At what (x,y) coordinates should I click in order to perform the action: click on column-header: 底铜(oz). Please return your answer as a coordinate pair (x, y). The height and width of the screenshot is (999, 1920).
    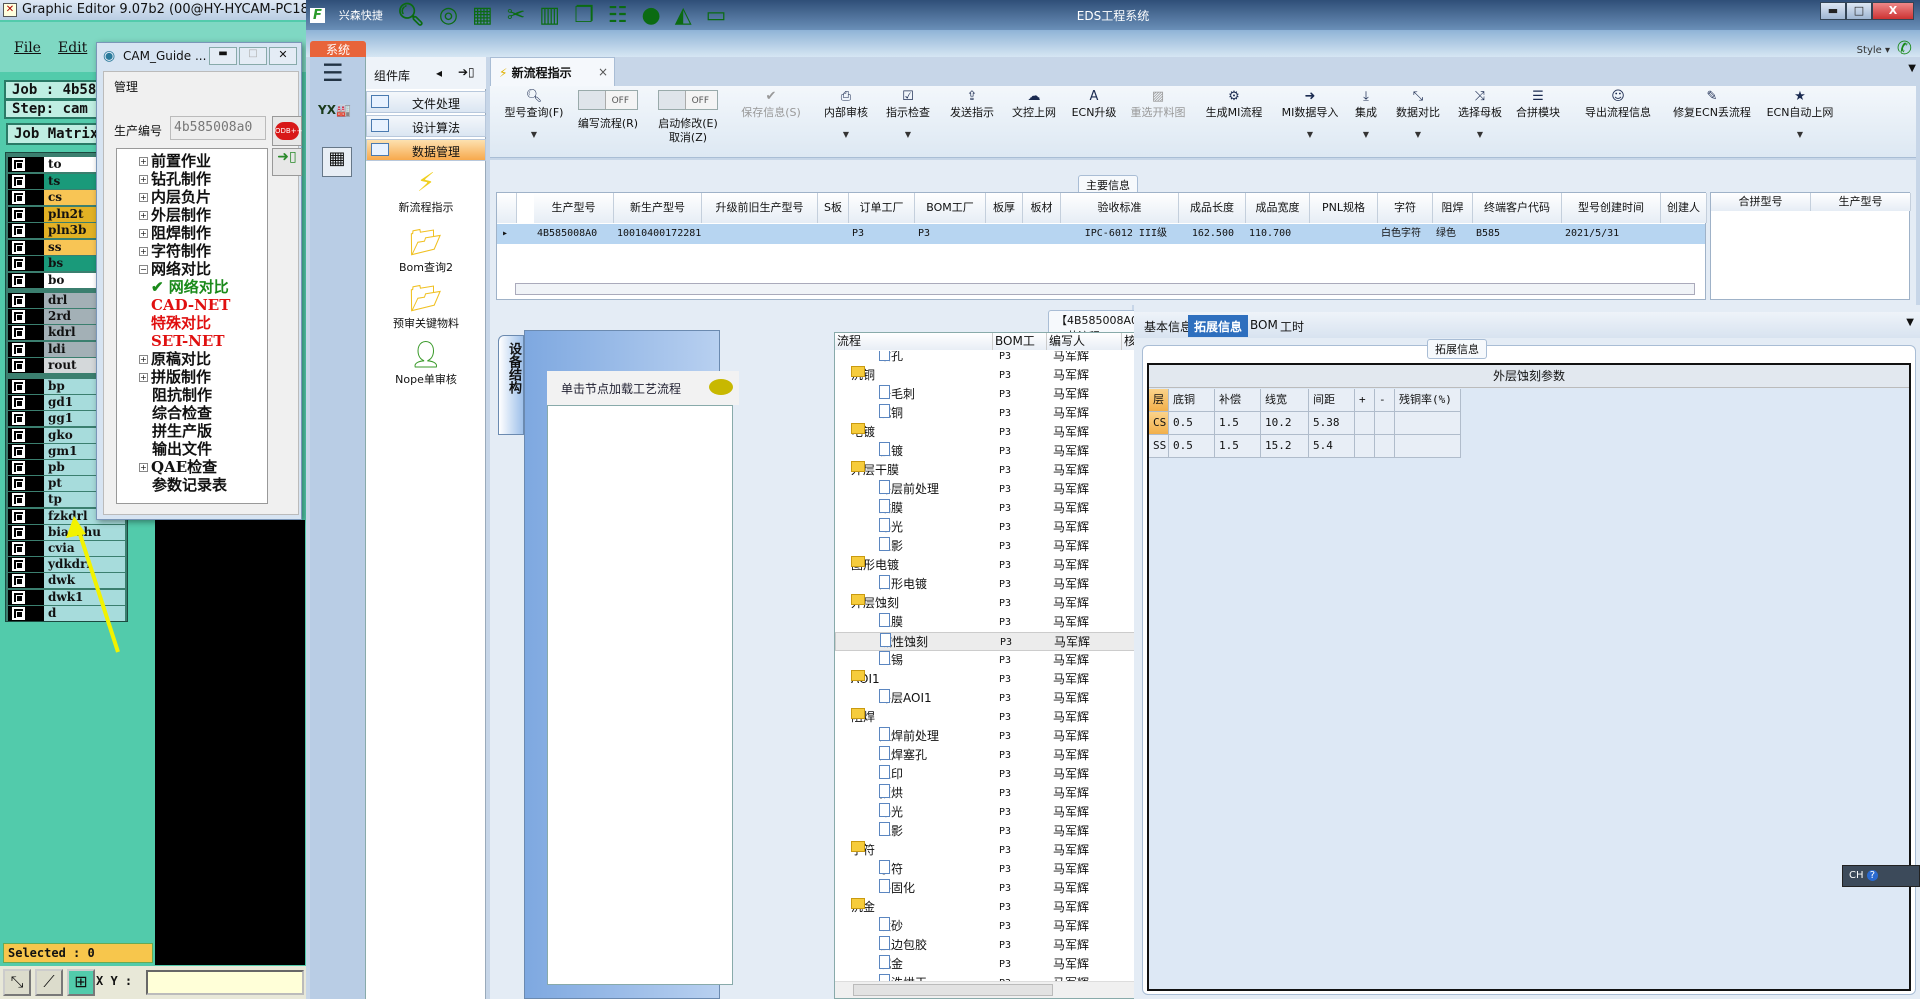
    Looking at the image, I should click on (1192, 408).